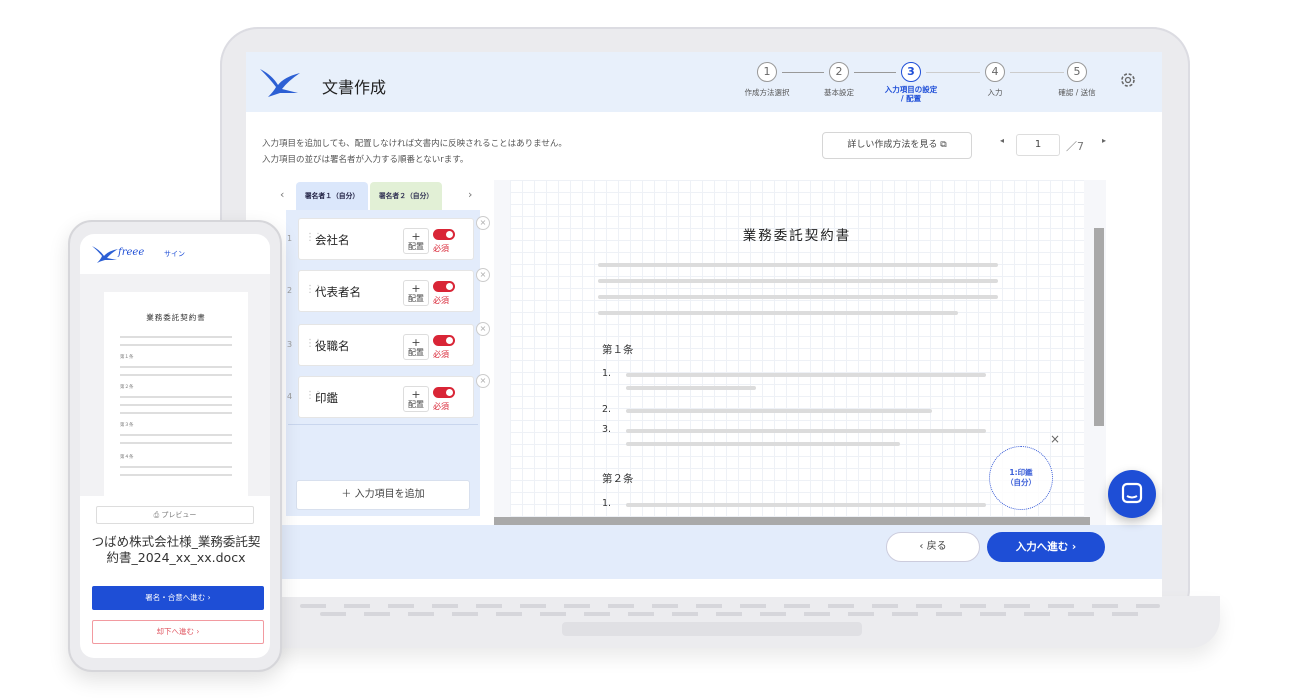 Image resolution: width=1300 pixels, height=700 pixels. What do you see at coordinates (839, 79) in the screenshot?
I see `step-2: 2 基本設定` at bounding box center [839, 79].